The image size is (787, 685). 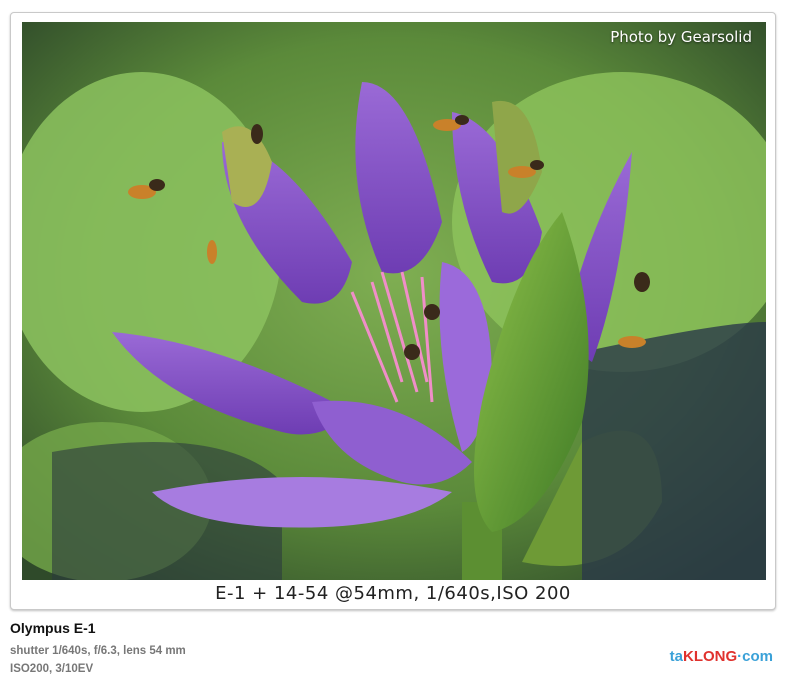 What do you see at coordinates (681, 37) in the screenshot?
I see `photo-credit: Photo by Gearsolid` at bounding box center [681, 37].